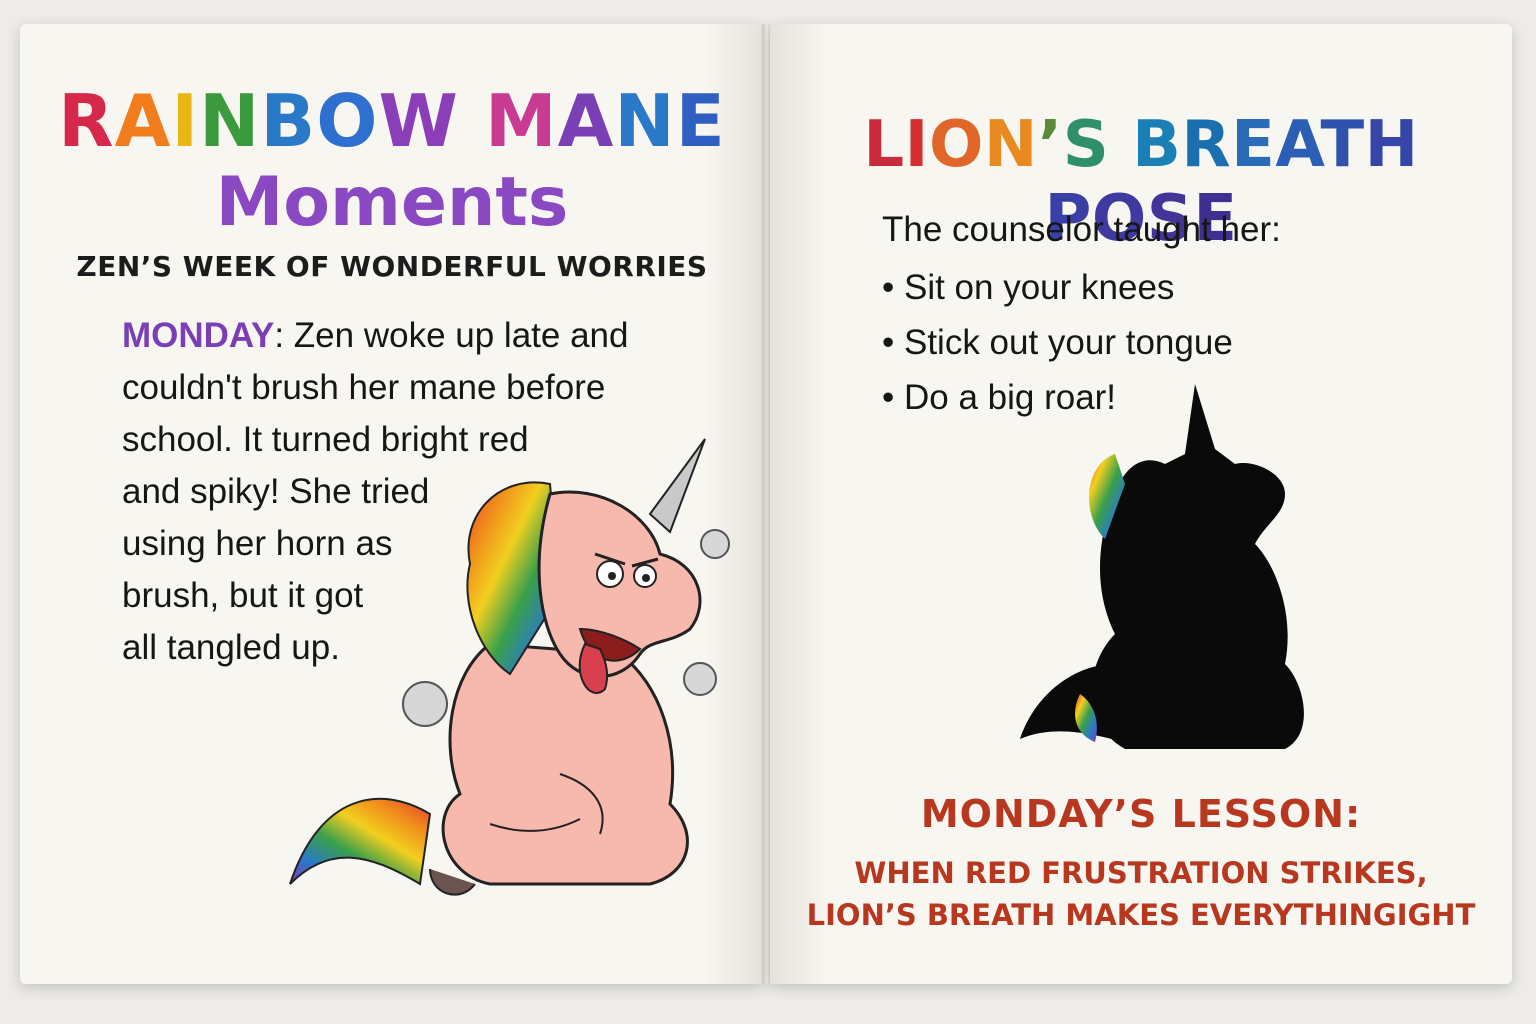  I want to click on title-letter: L, so click(884, 145).